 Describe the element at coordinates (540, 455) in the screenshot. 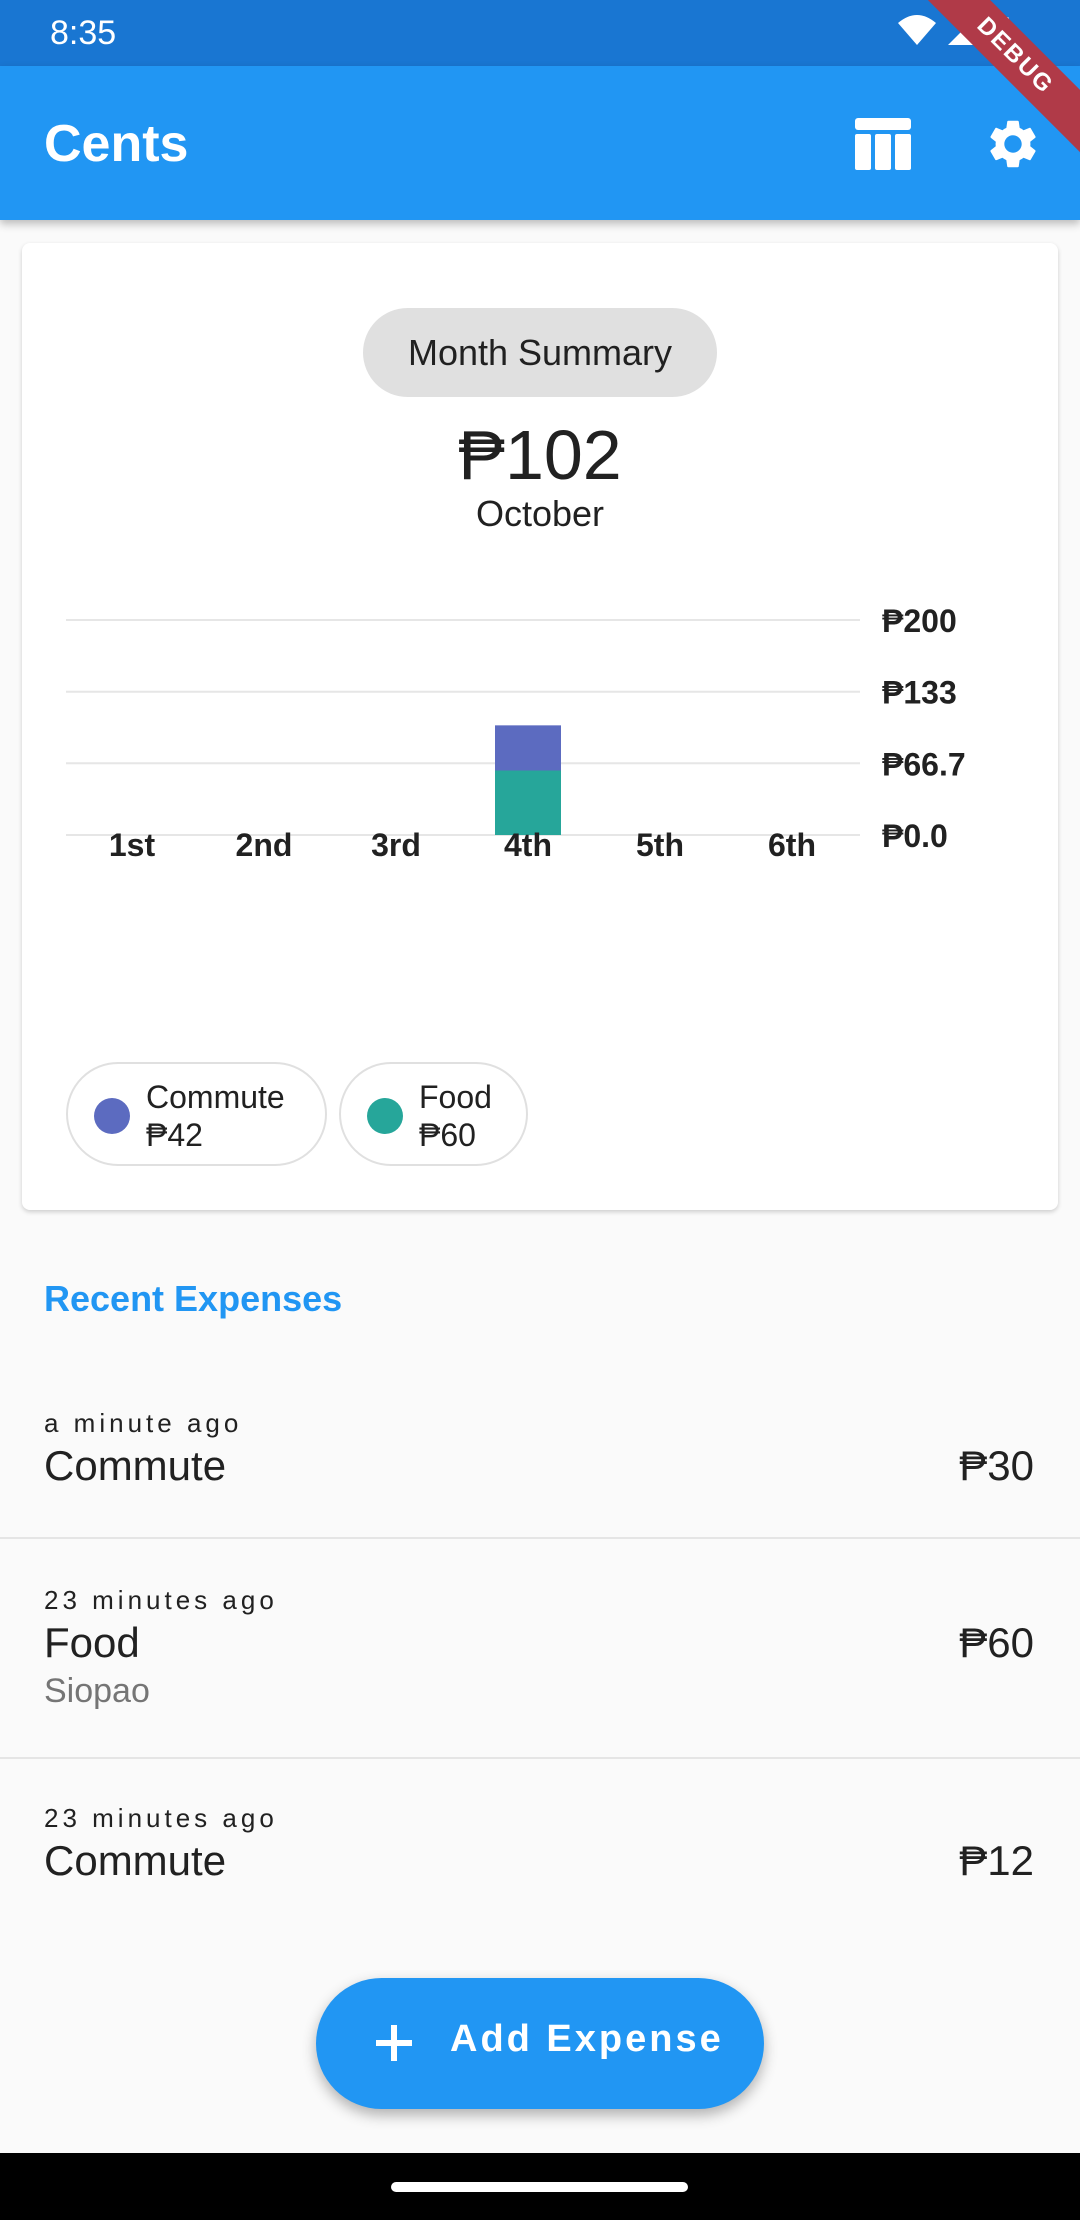

I see `month-total: ₱102` at that location.